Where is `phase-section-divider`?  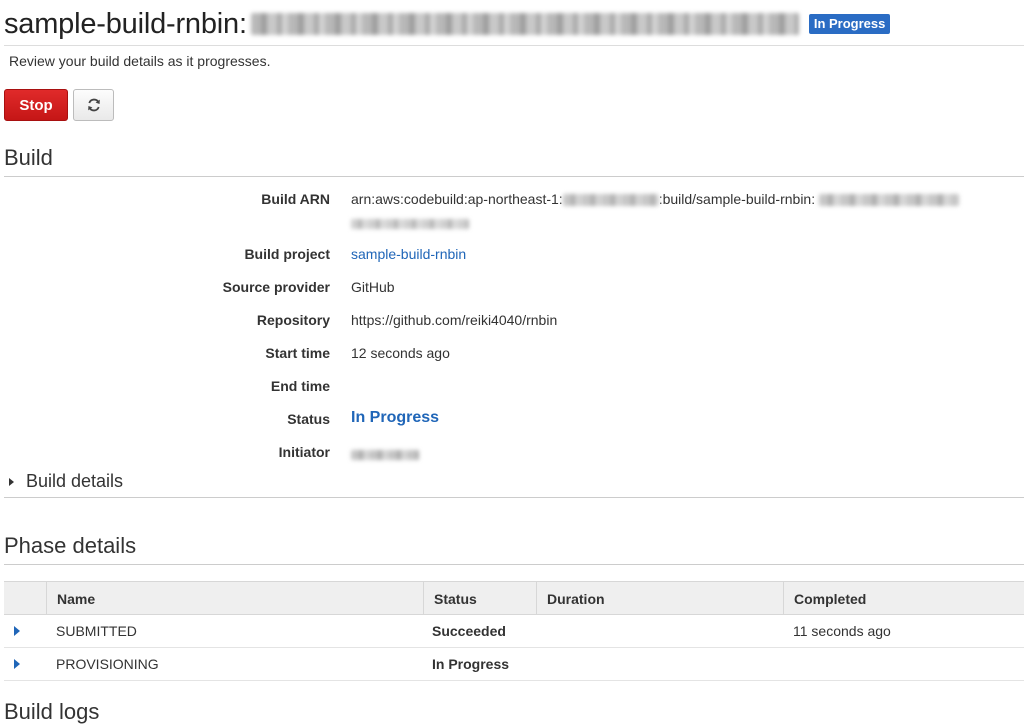 phase-section-divider is located at coordinates (514, 564).